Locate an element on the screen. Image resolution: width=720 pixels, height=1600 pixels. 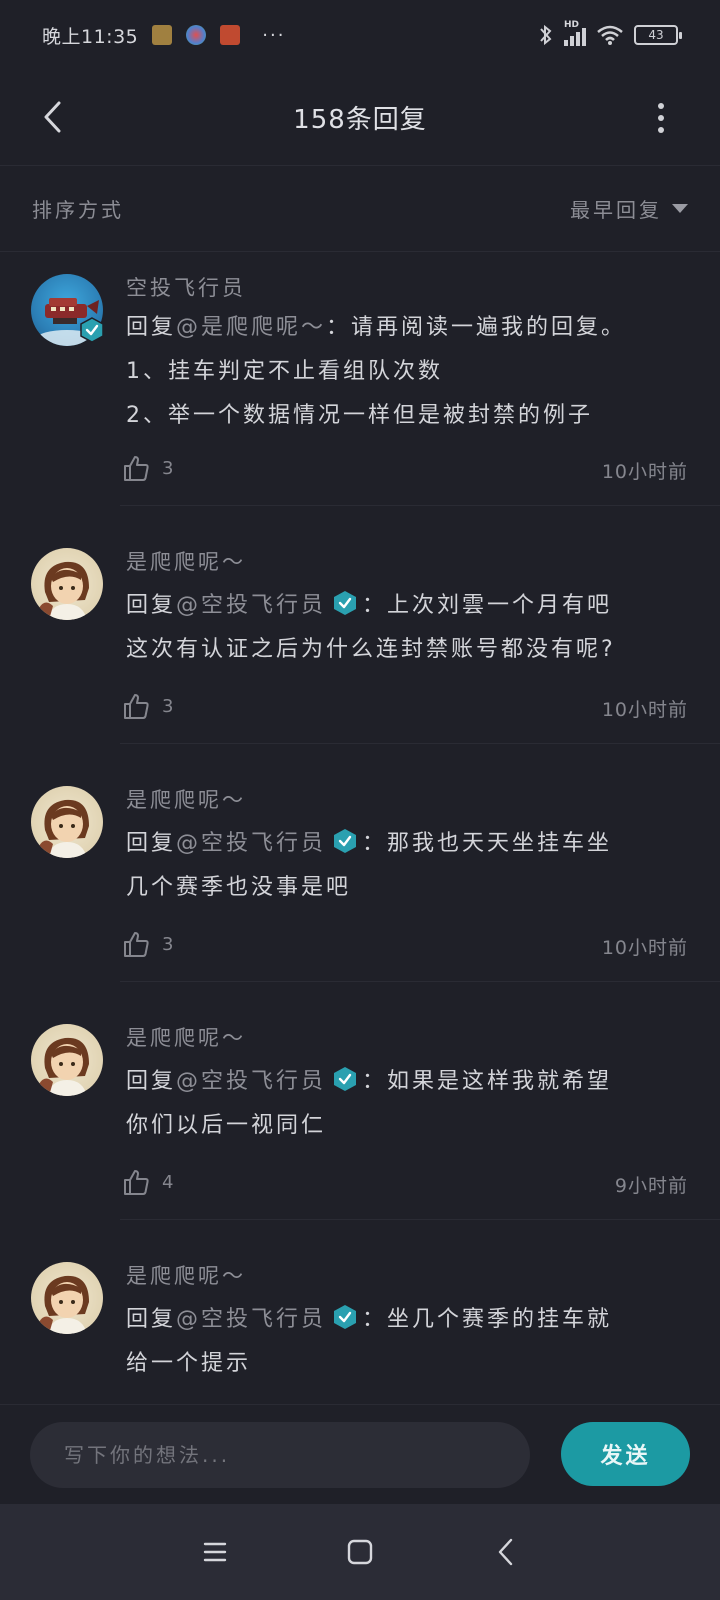
reply-line: 你们以后一视同仁 is located at coordinates (226, 1125).